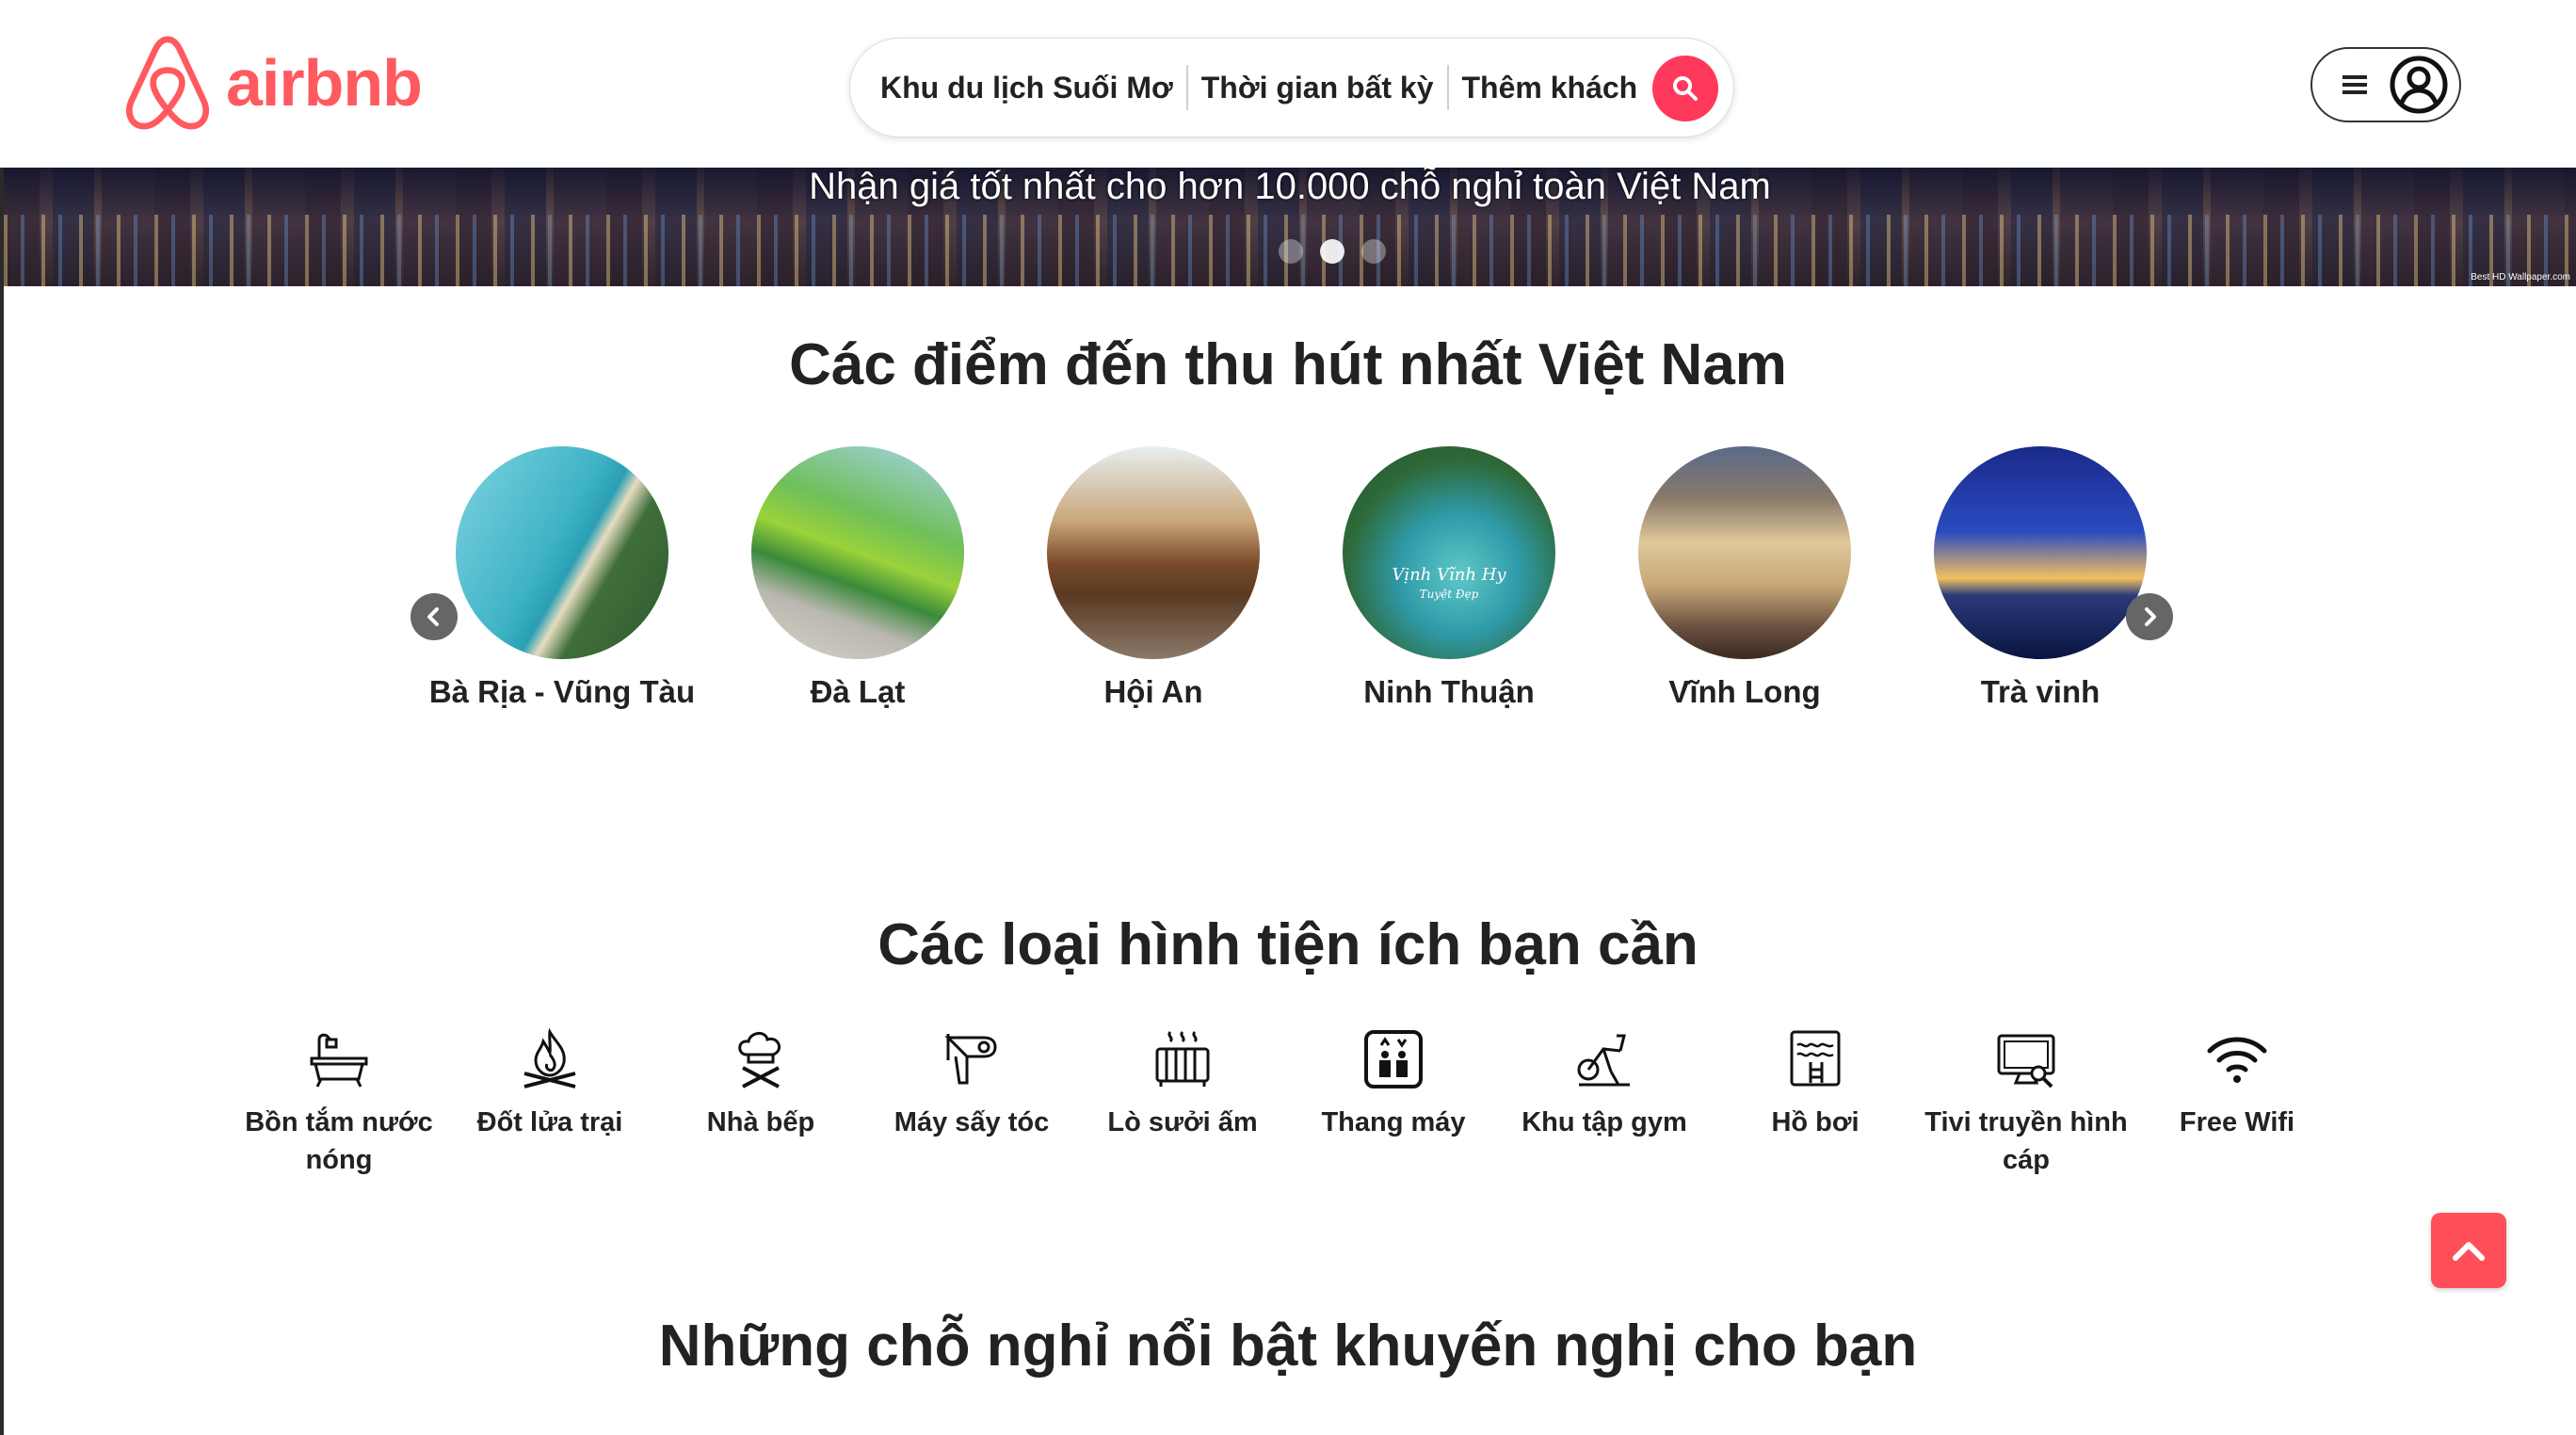  Describe the element at coordinates (970, 1059) in the screenshot. I see `hair-dryer-icon` at that location.